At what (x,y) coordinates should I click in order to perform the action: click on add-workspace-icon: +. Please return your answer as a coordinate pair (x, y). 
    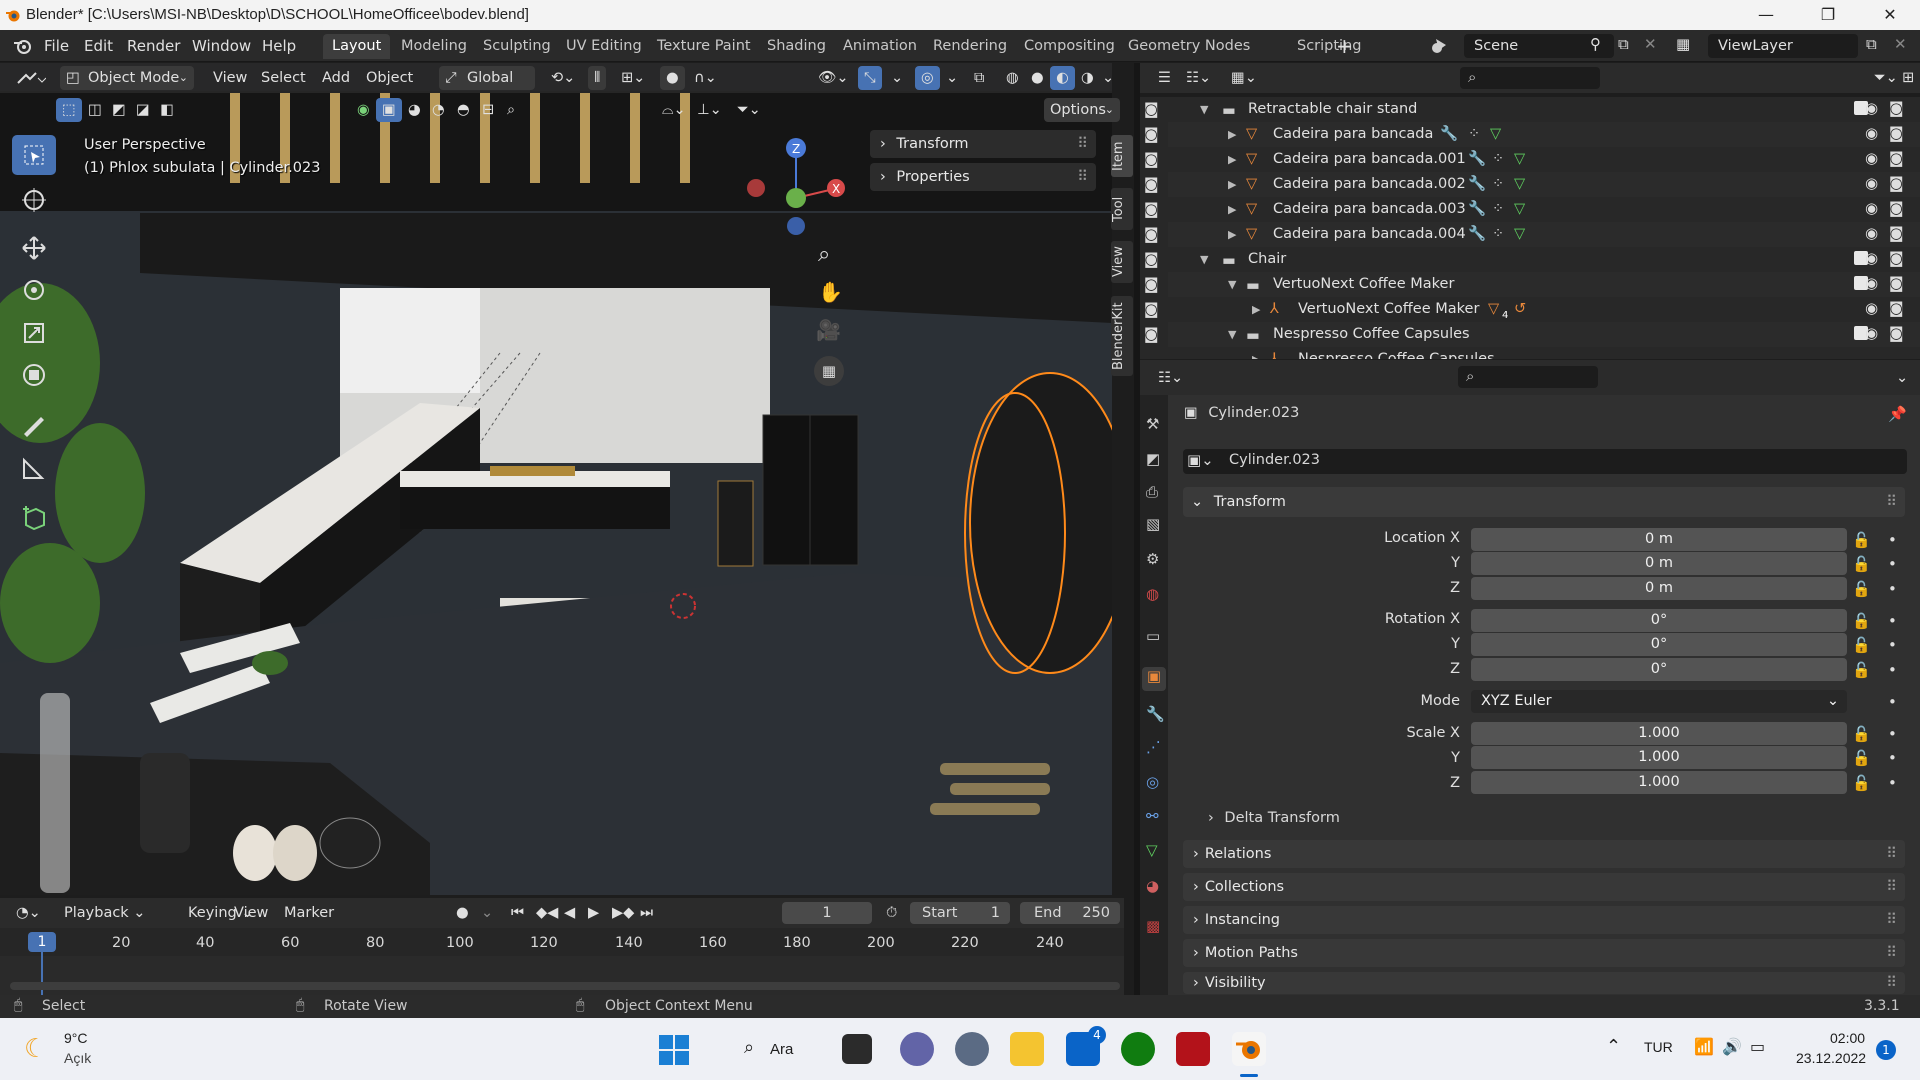
    Looking at the image, I should click on (1344, 46).